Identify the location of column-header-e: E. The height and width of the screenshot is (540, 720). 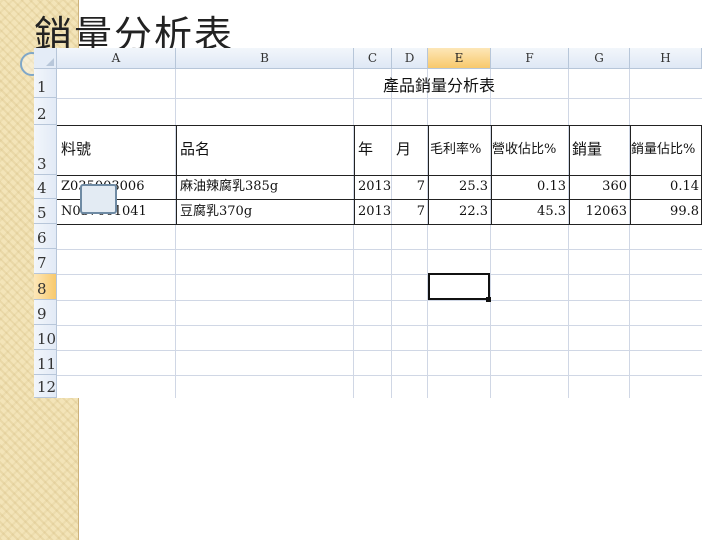
(459, 58).